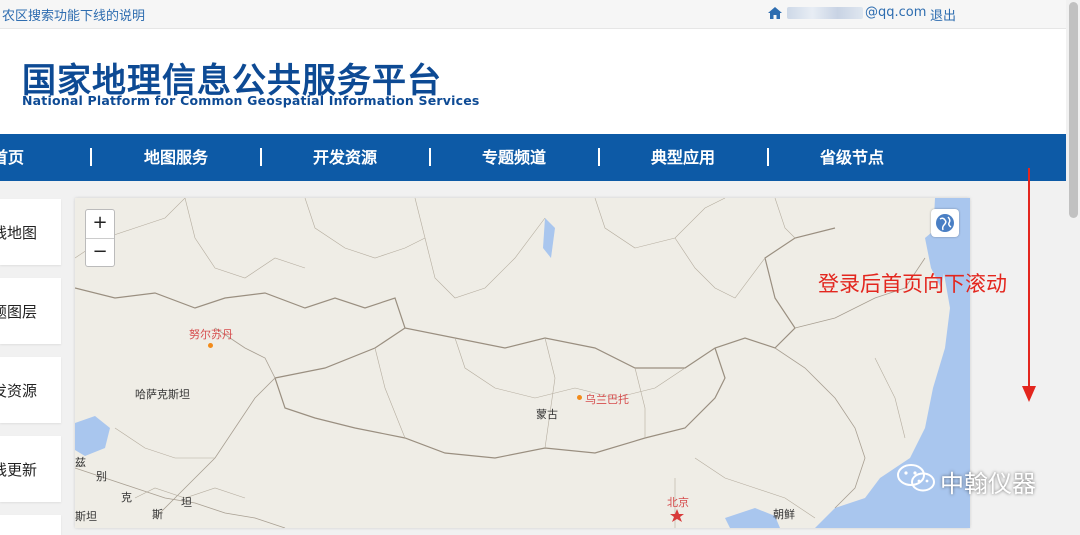  Describe the element at coordinates (852, 157) in the screenshot. I see `nav-item-provincial-nodes: 省级节点` at that location.